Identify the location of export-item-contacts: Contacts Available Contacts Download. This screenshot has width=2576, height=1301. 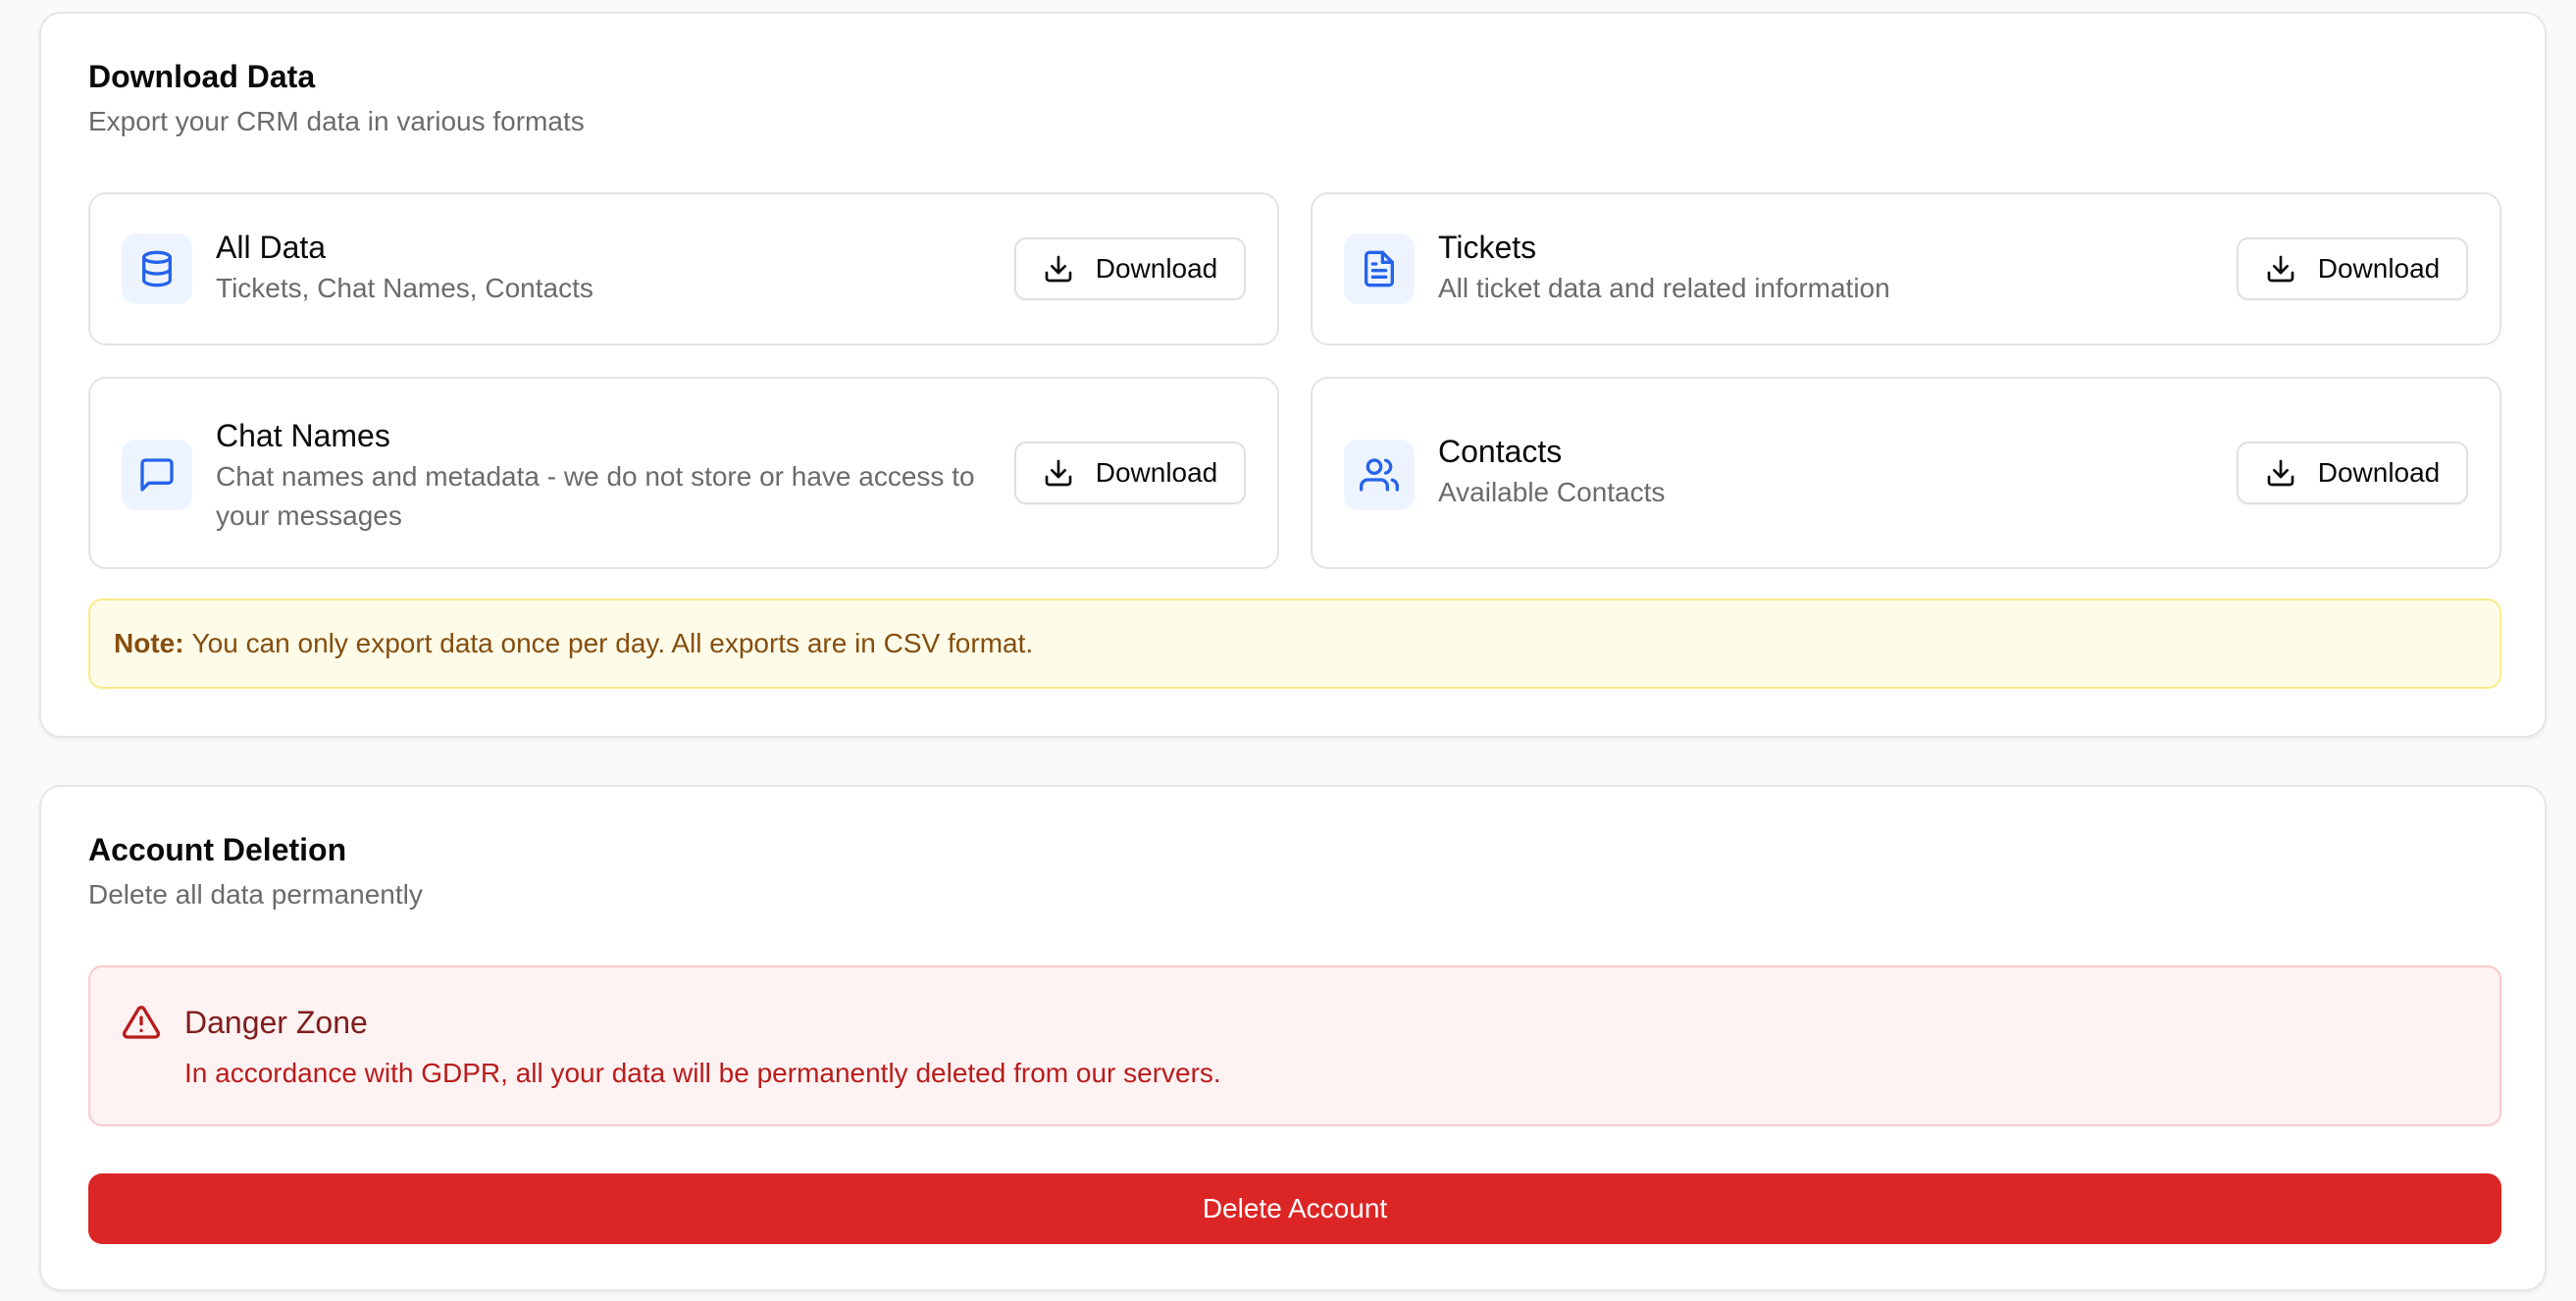
(1906, 473).